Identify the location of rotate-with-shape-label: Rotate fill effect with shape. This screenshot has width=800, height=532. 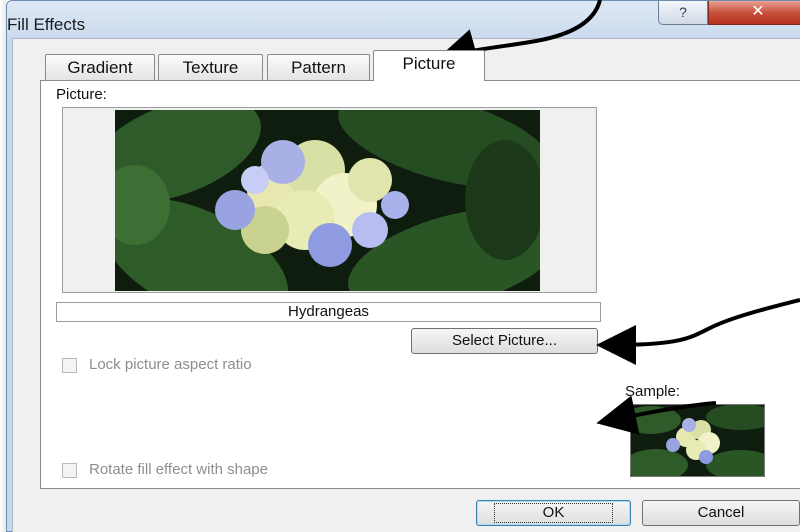
(178, 469).